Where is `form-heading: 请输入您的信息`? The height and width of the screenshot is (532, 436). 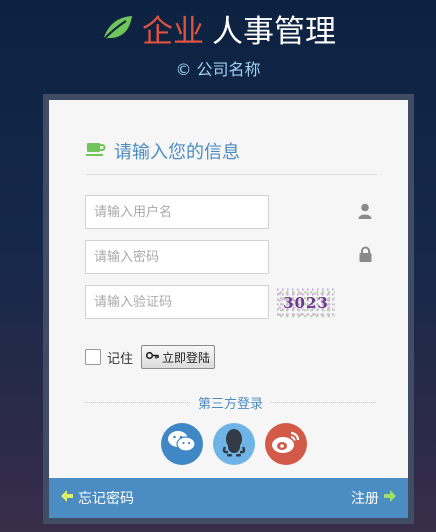 form-heading: 请输入您的信息 is located at coordinates (231, 156).